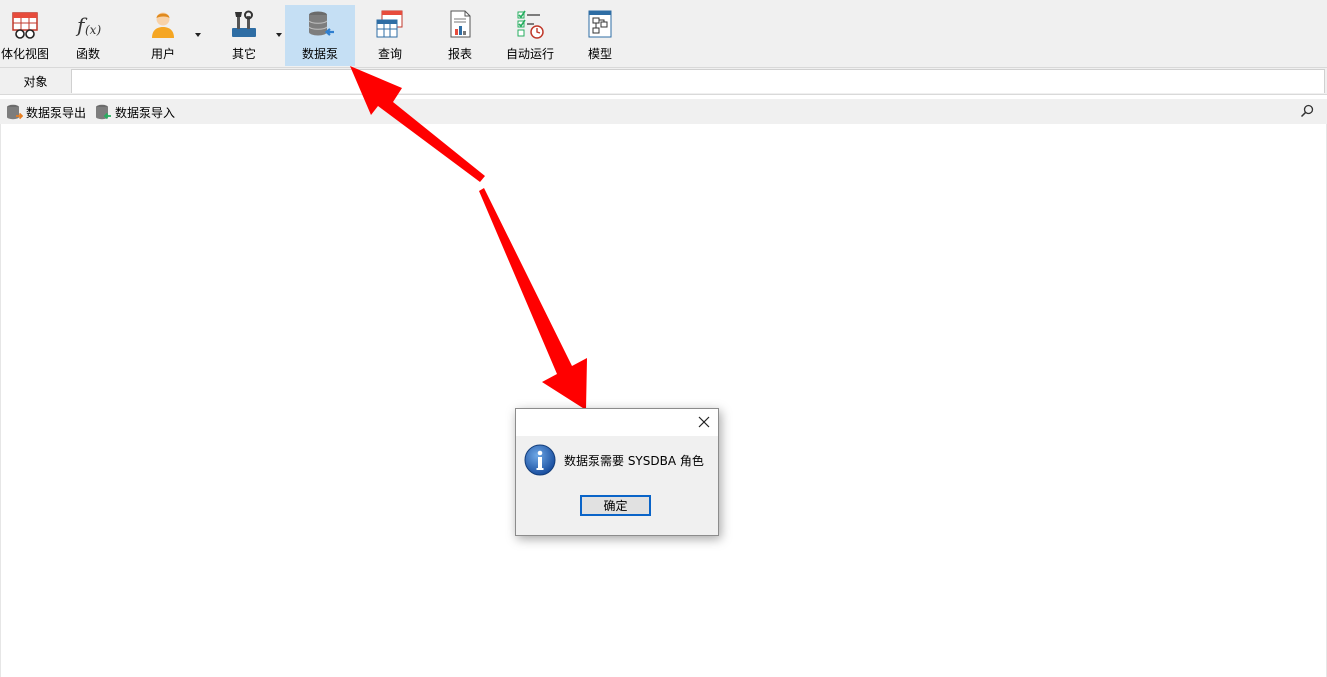 This screenshot has width=1327, height=677. I want to click on toolbar-button-model: 模型, so click(600, 35).